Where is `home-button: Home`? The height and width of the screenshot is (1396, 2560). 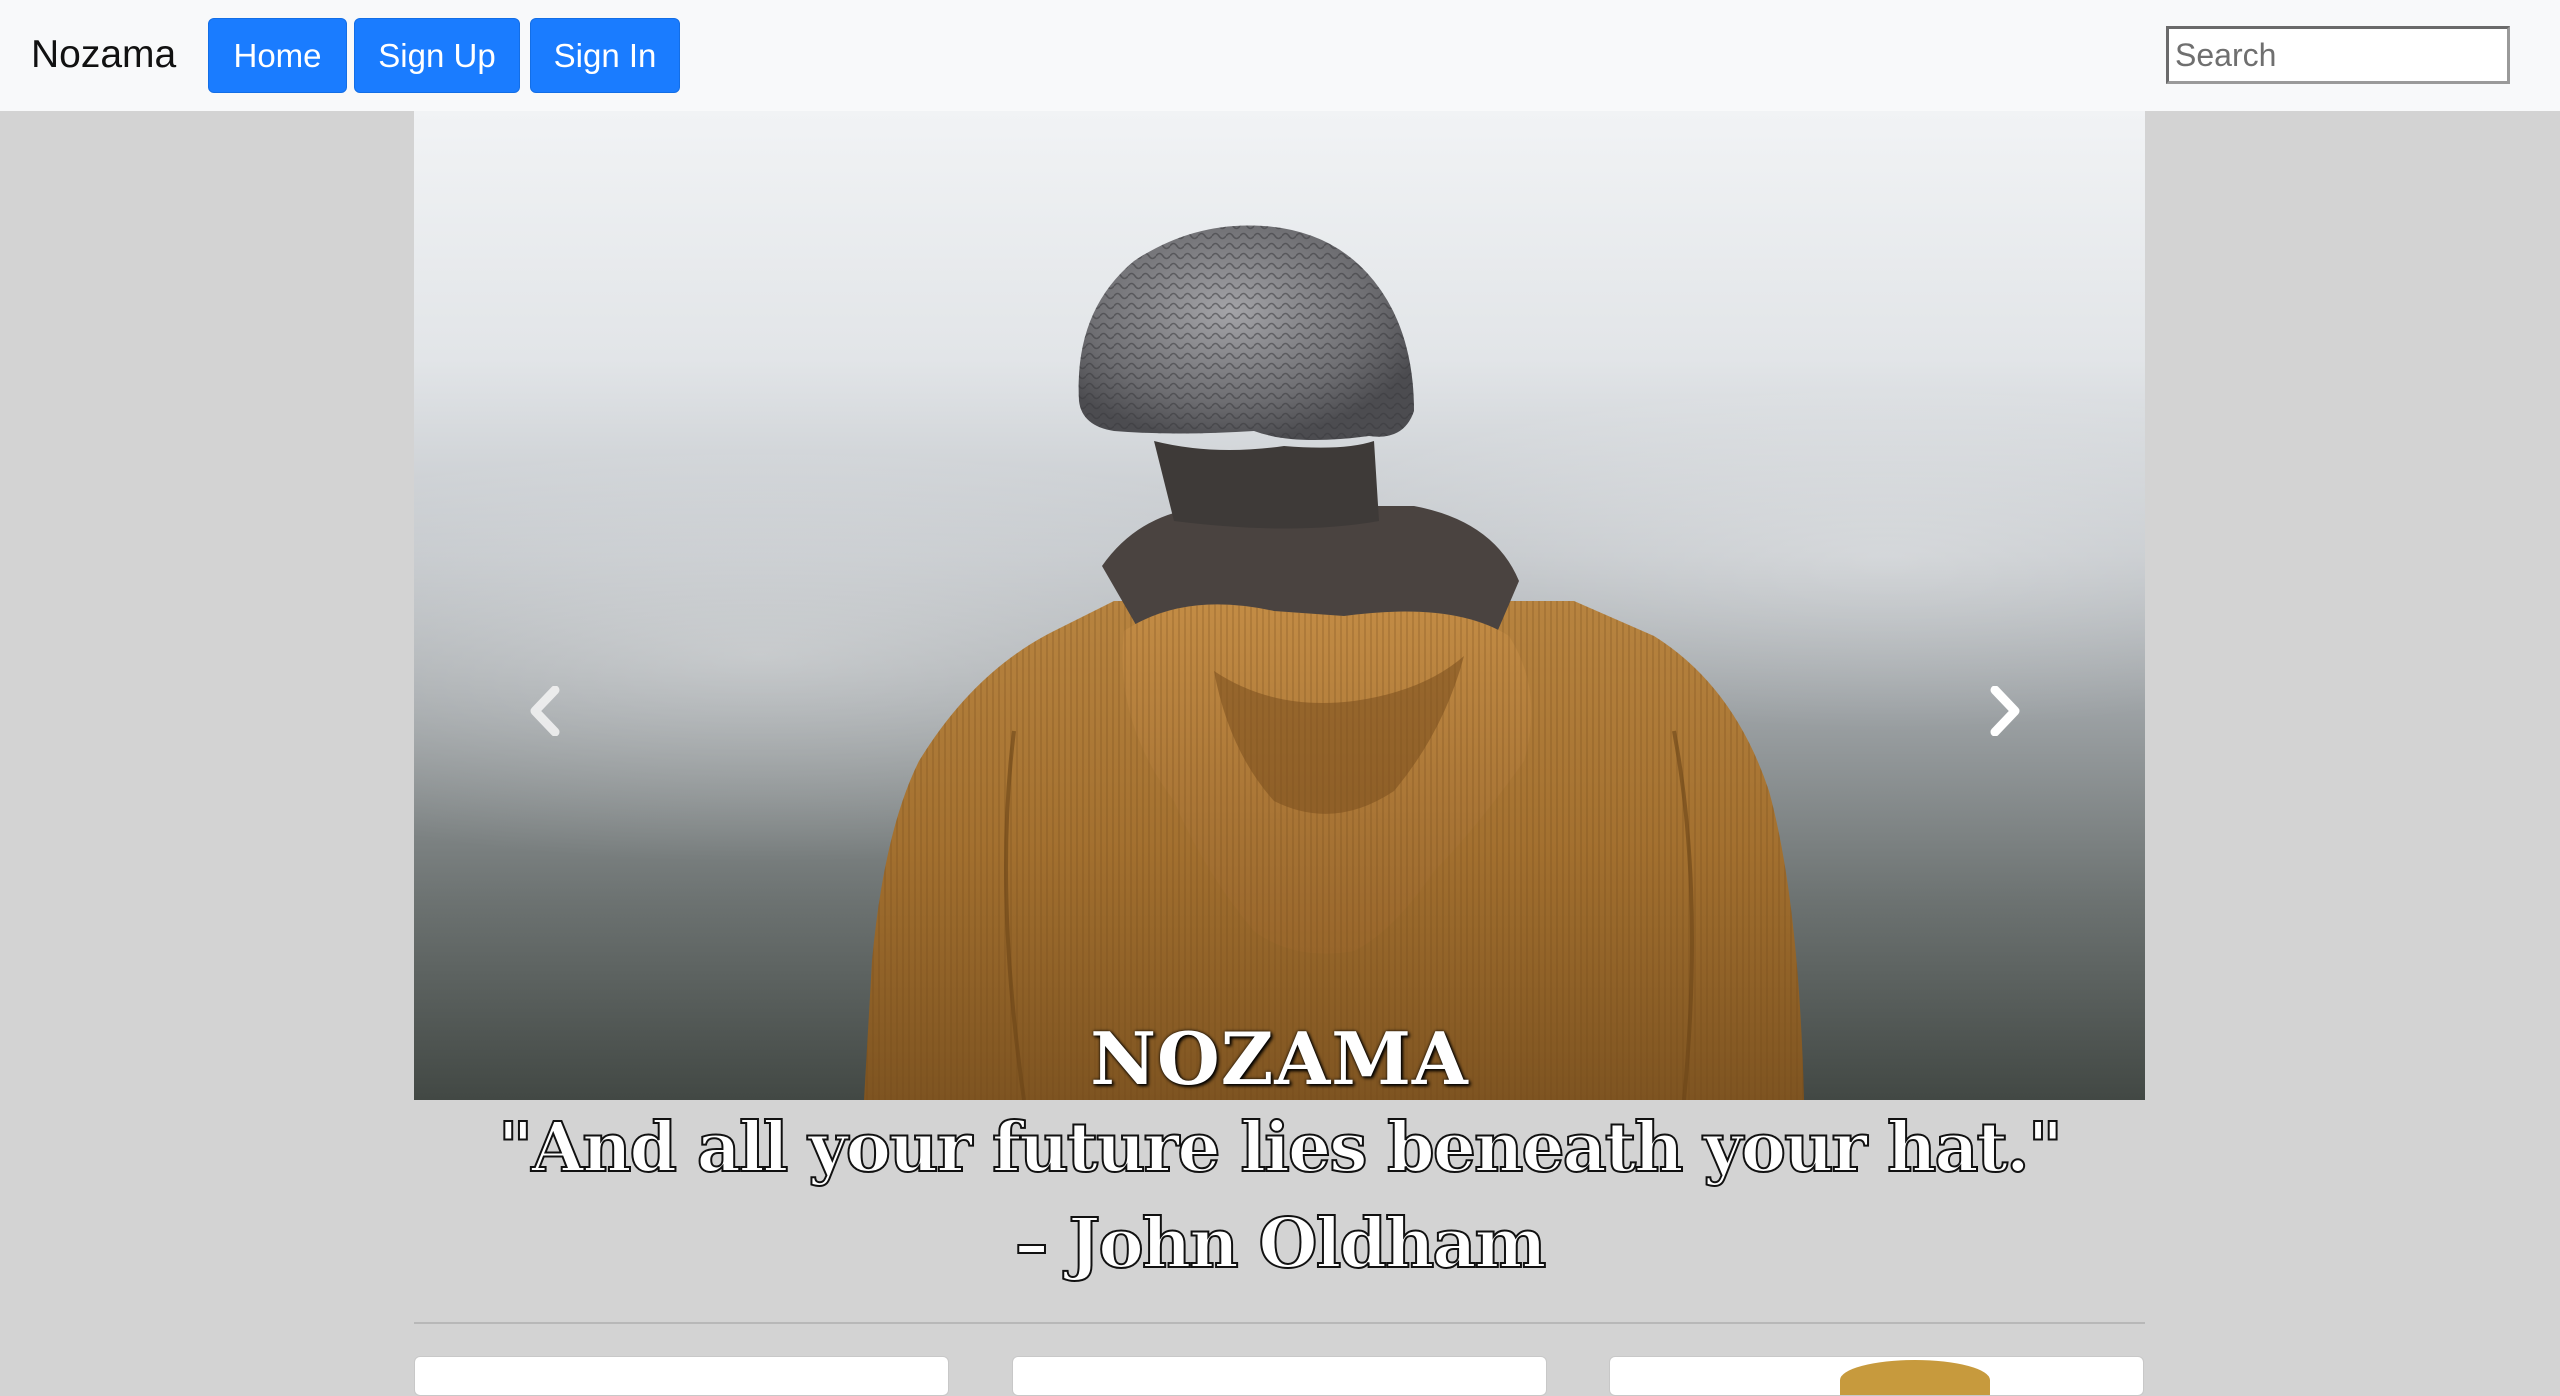 home-button: Home is located at coordinates (277, 55).